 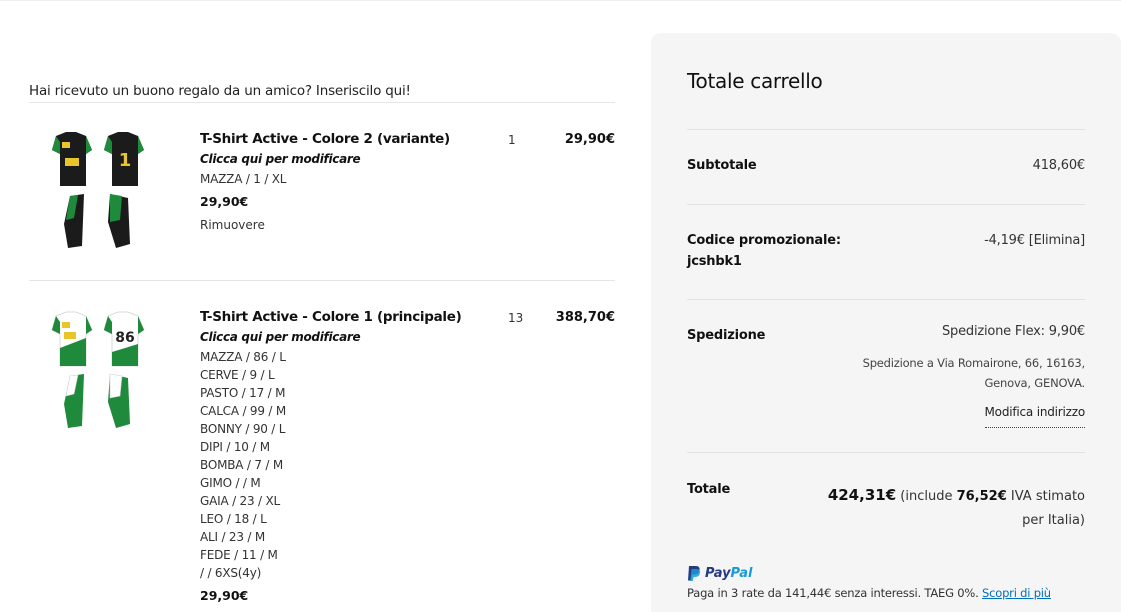 I want to click on svg-text: 1, so click(x=125, y=160).